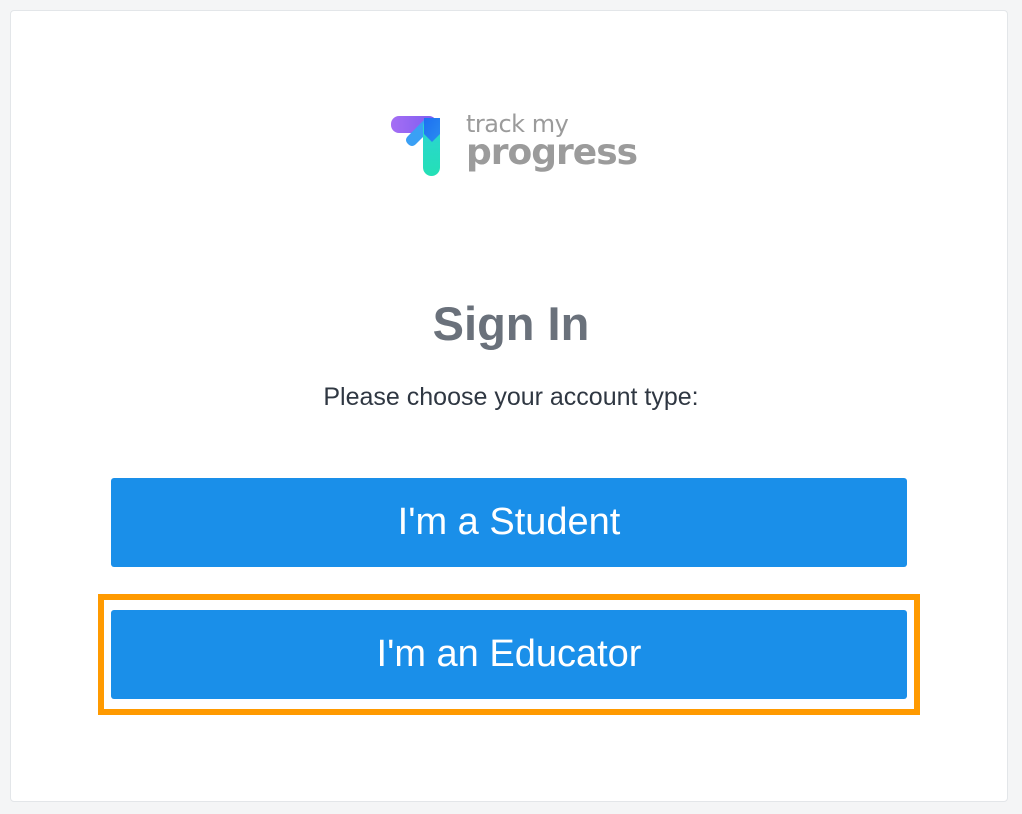 This screenshot has width=1022, height=814. Describe the element at coordinates (511, 397) in the screenshot. I see `account-type-prompt: Please choose your account type:` at that location.